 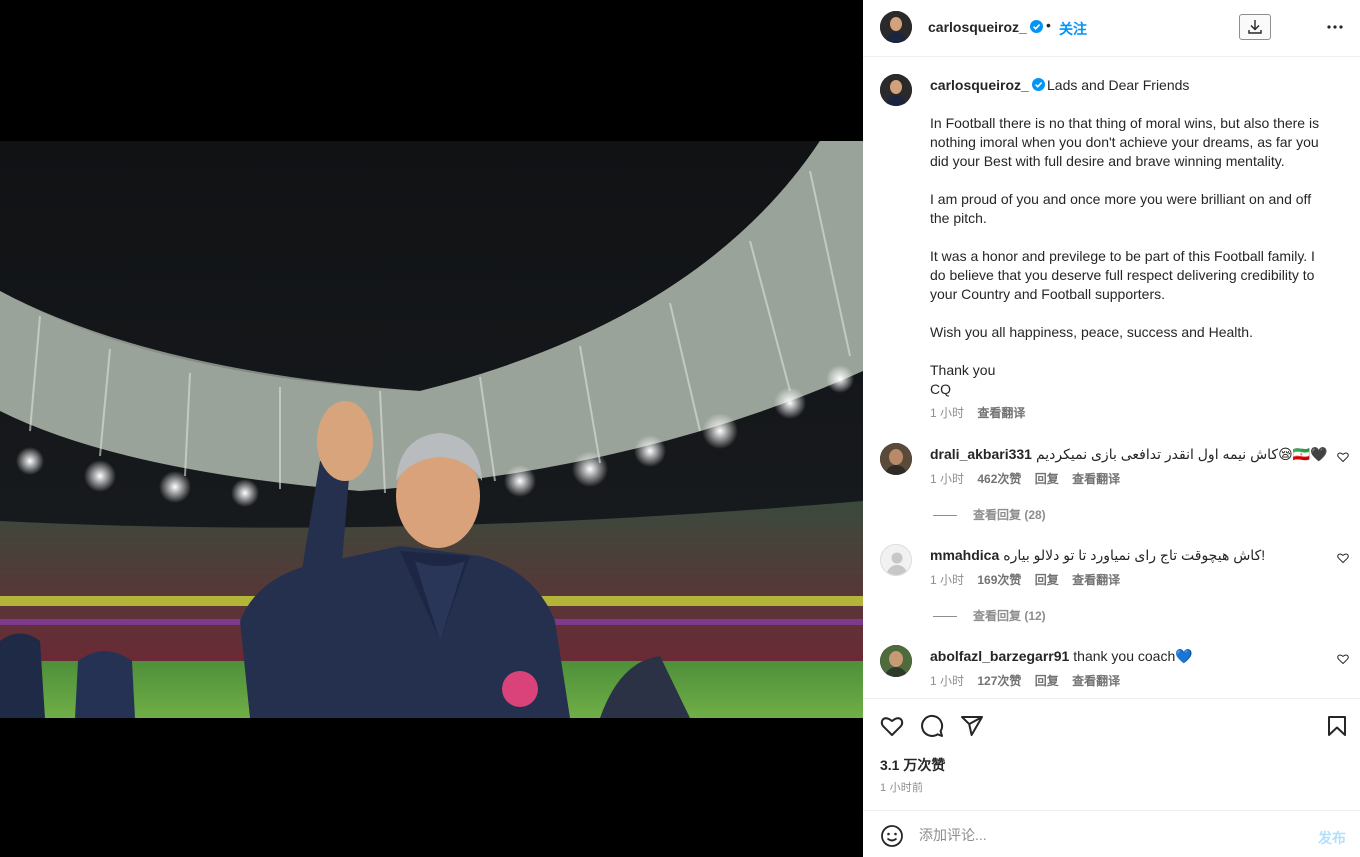 What do you see at coordinates (902, 788) in the screenshot?
I see `post-time: 1 小时前` at bounding box center [902, 788].